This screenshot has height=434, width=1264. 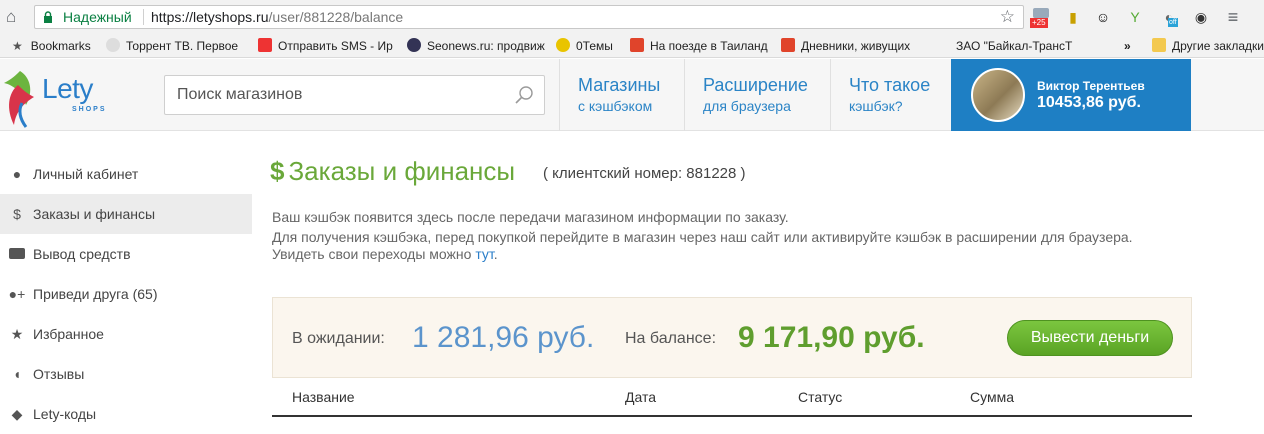 I want to click on search-icon, so click(x=524, y=95).